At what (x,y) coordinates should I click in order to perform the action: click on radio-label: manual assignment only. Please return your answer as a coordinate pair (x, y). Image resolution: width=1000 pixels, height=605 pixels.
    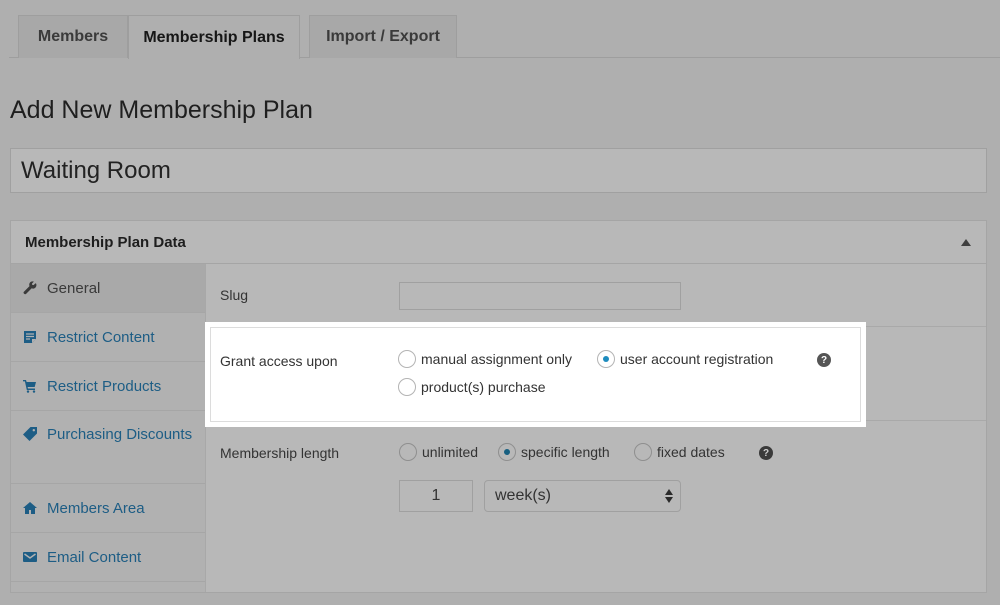
    Looking at the image, I should click on (496, 359).